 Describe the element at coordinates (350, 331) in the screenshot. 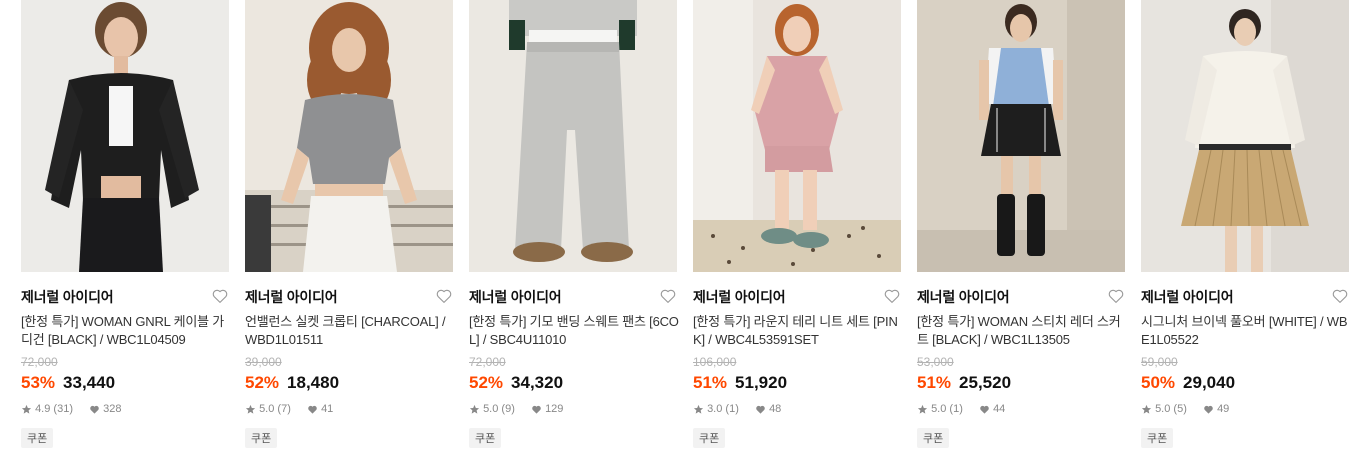

I see `product-name: 언밸런스 실켓 크롭티 [CHARCOAL] / WBD1L01511` at that location.